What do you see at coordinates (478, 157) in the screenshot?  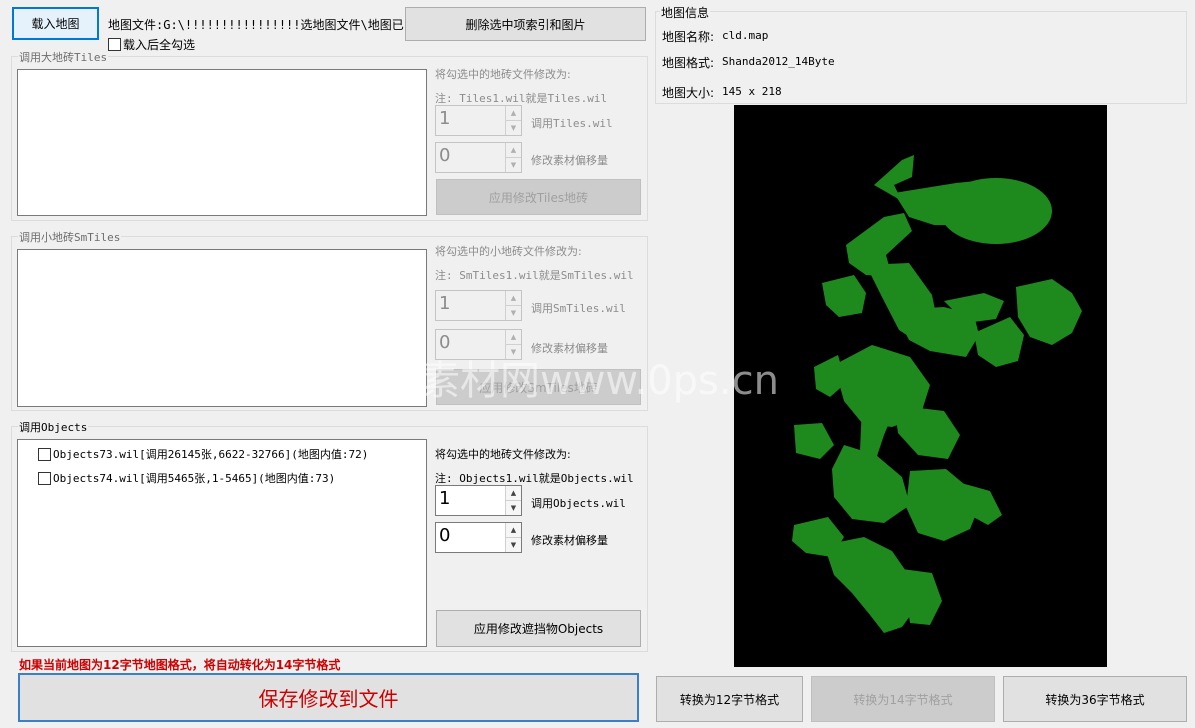 I see `tiles-offset-stepper: 0 ▲ ▼` at bounding box center [478, 157].